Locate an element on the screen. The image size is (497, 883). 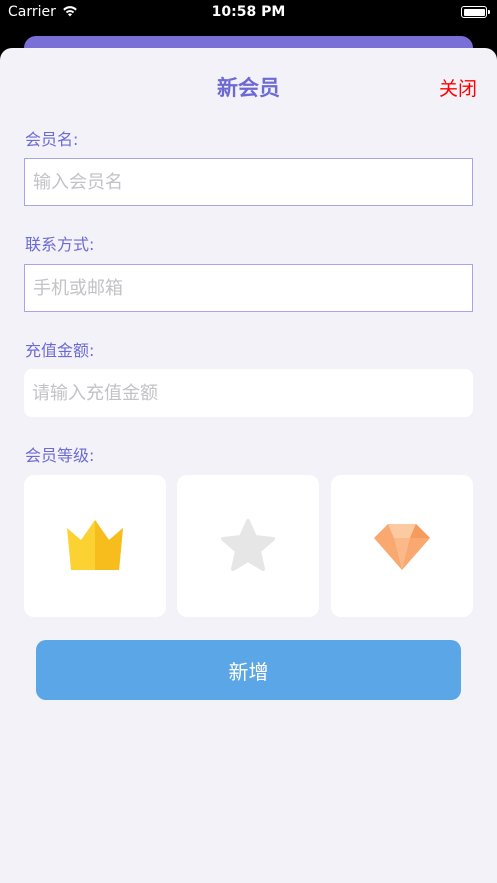
member-level-label: 会员等级: is located at coordinates (60, 455).